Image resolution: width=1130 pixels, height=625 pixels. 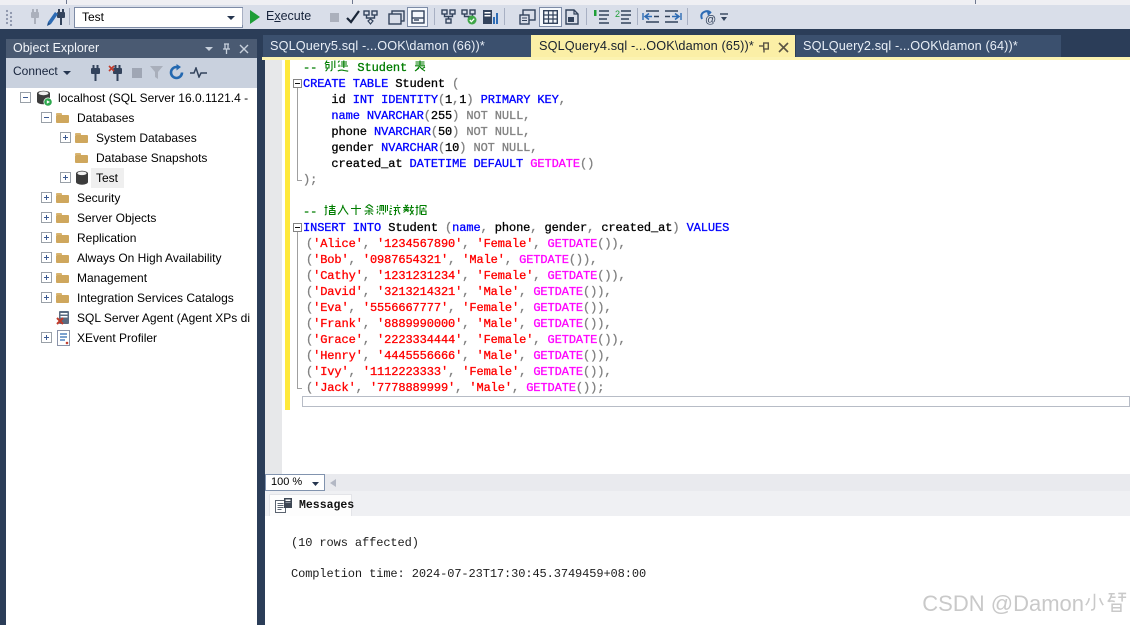 What do you see at coordinates (617, 14) in the screenshot?
I see `svg-text: 2` at bounding box center [617, 14].